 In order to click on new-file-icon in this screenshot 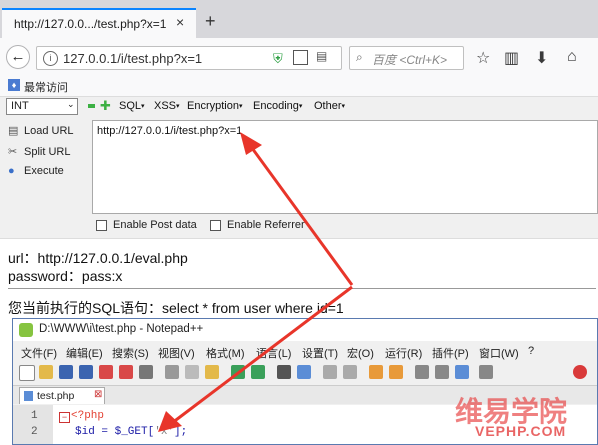, I will do `click(27, 373)`.